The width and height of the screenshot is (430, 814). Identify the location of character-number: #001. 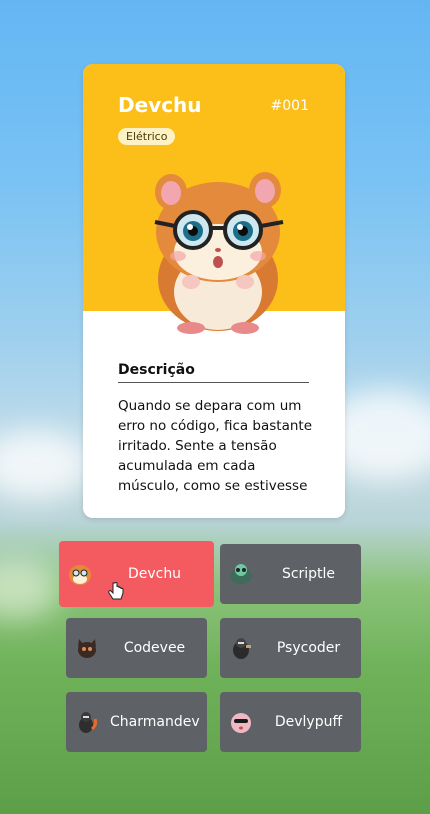
(289, 106).